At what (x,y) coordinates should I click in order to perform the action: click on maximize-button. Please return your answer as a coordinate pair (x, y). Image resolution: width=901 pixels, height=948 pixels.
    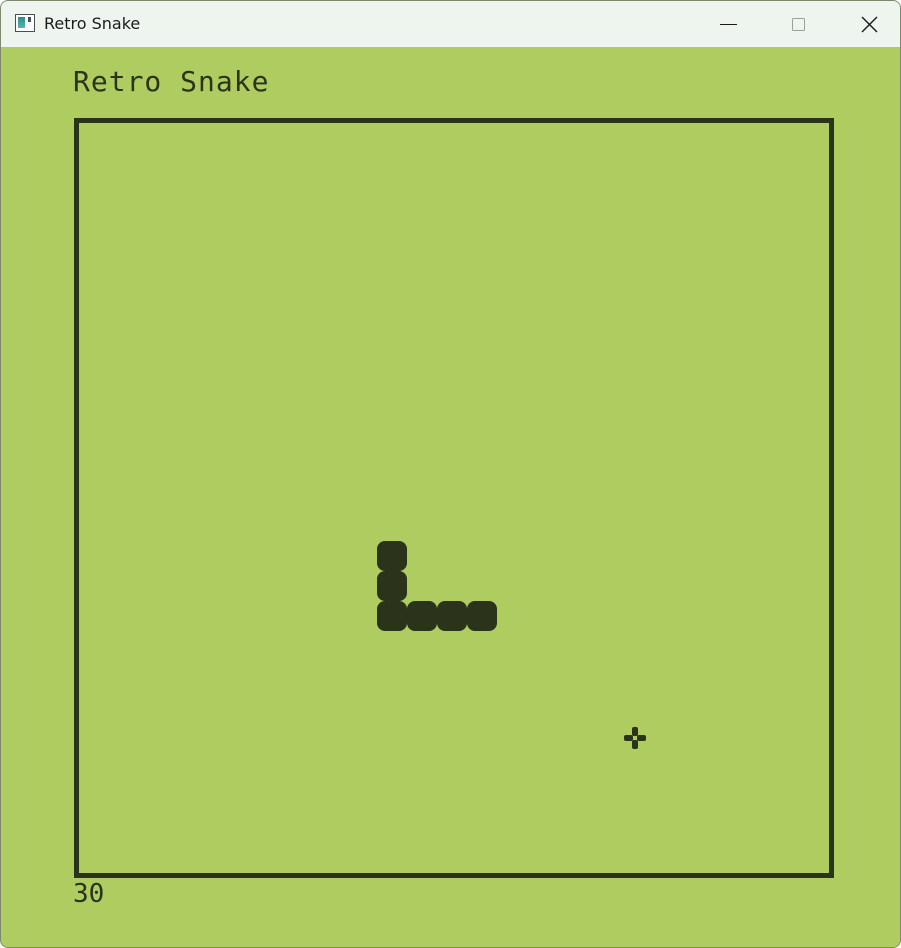
    Looking at the image, I should click on (799, 24).